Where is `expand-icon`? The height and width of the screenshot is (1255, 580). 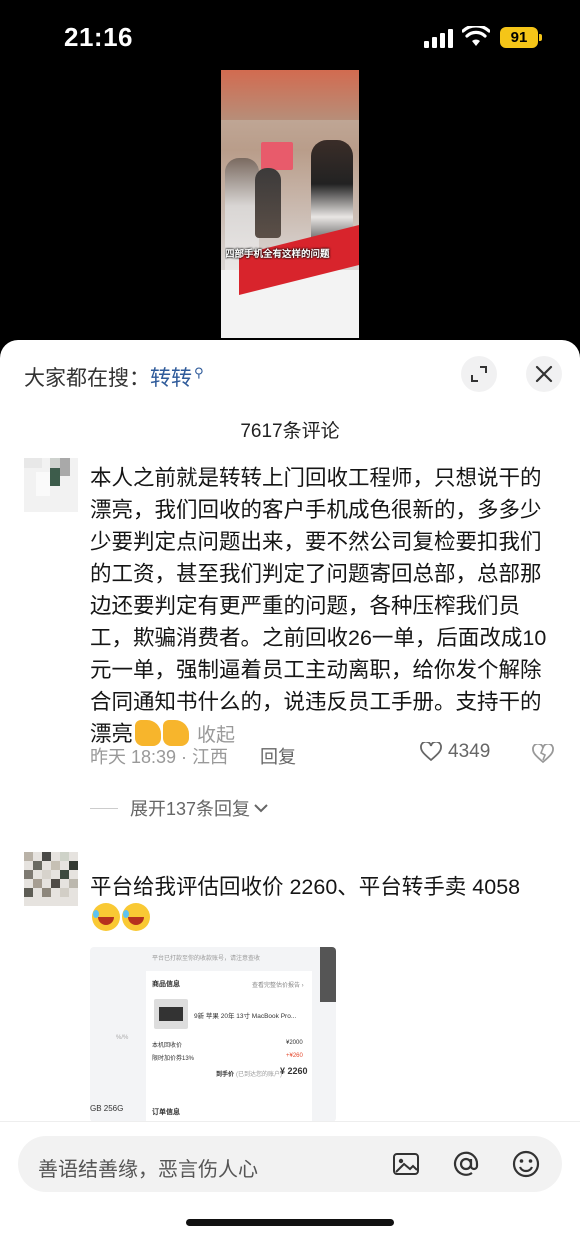
expand-icon is located at coordinates (479, 374).